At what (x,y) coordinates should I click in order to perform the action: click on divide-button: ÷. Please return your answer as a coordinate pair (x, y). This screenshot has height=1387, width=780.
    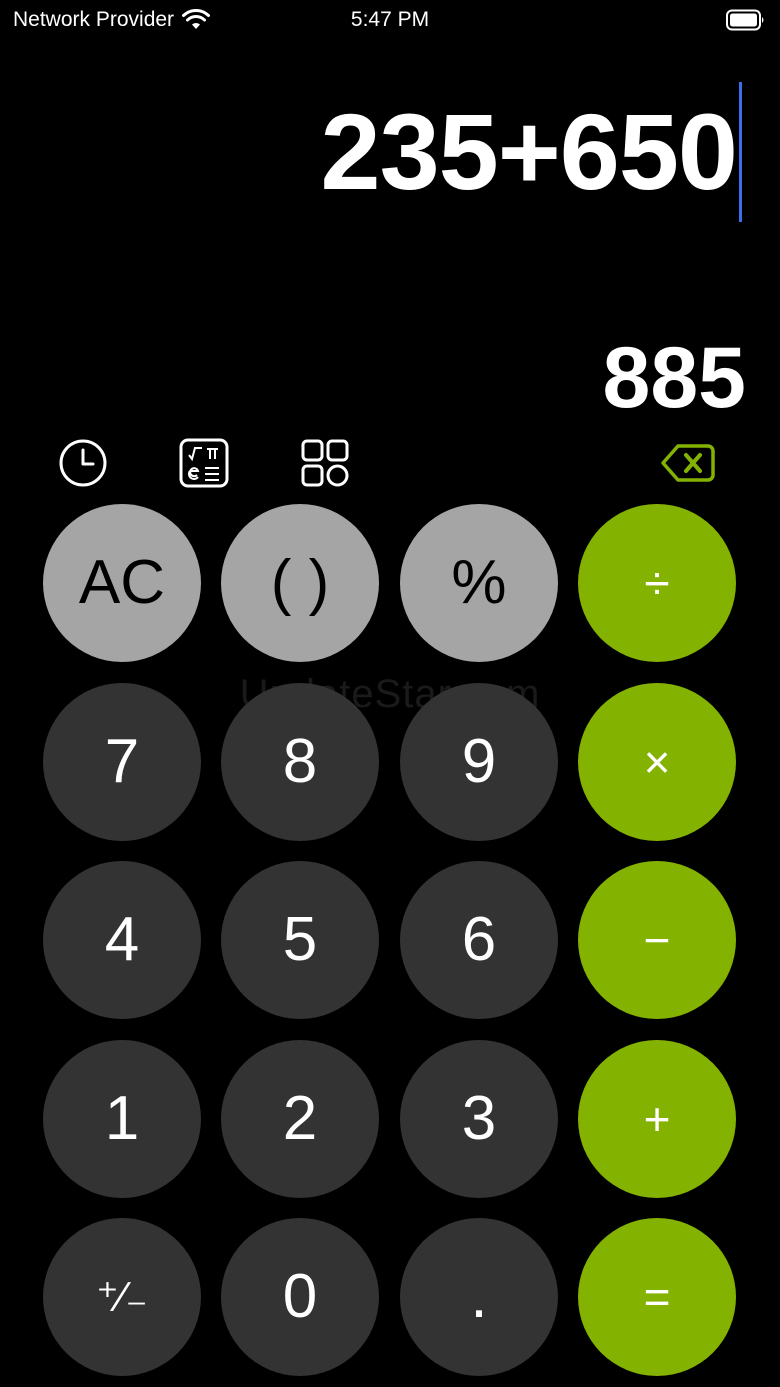
    Looking at the image, I should click on (657, 583).